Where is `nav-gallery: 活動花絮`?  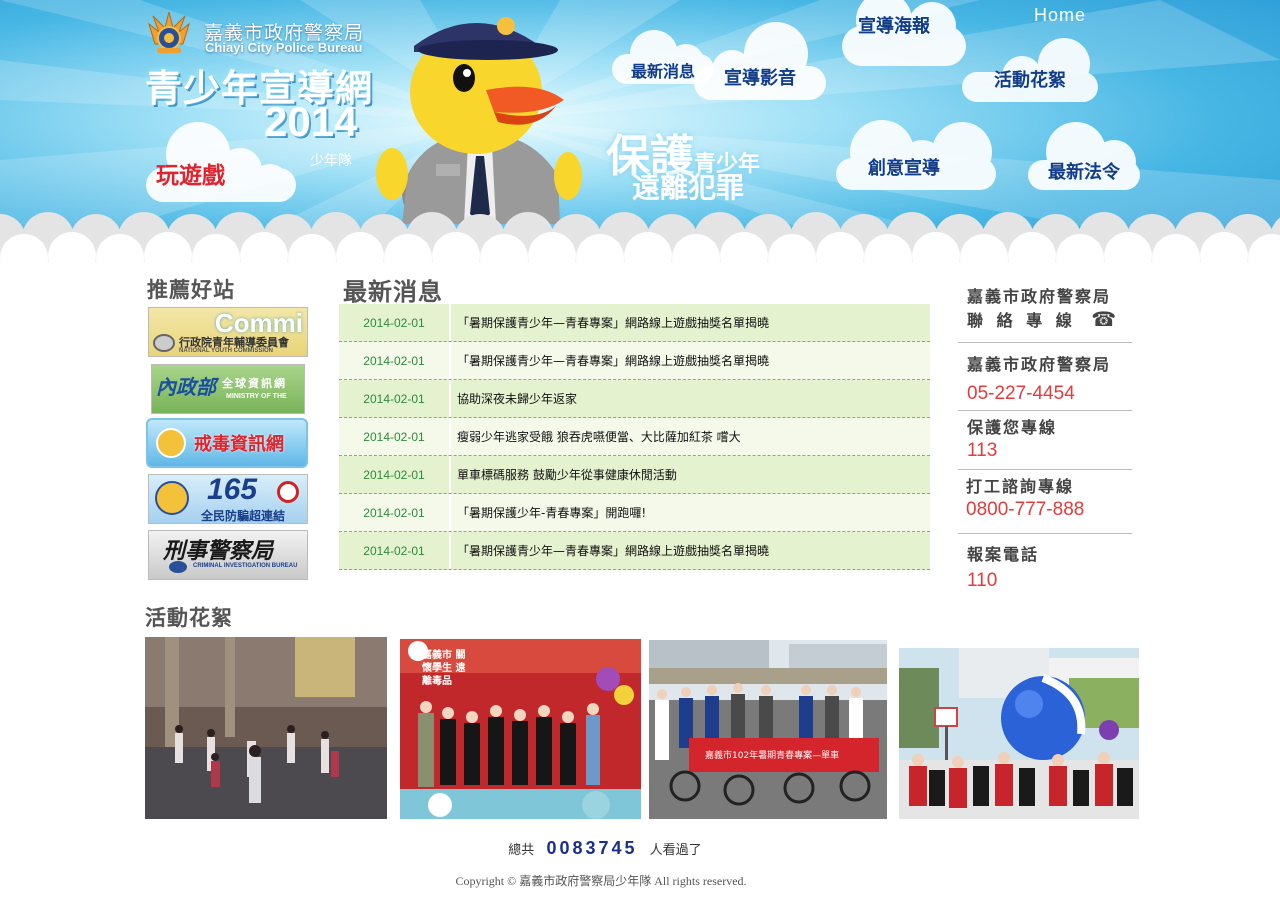 nav-gallery: 活動花絮 is located at coordinates (1030, 70).